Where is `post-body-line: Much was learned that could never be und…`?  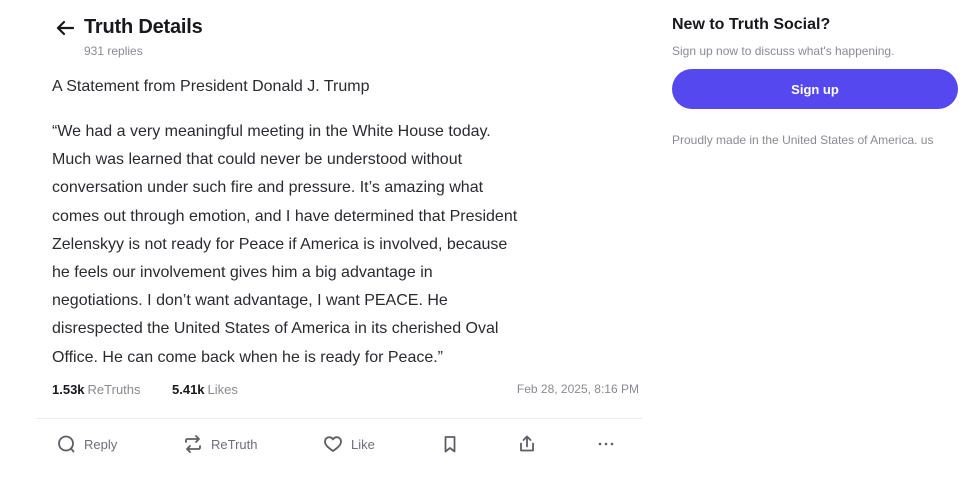 post-body-line: Much was learned that could never be und… is located at coordinates (257, 160).